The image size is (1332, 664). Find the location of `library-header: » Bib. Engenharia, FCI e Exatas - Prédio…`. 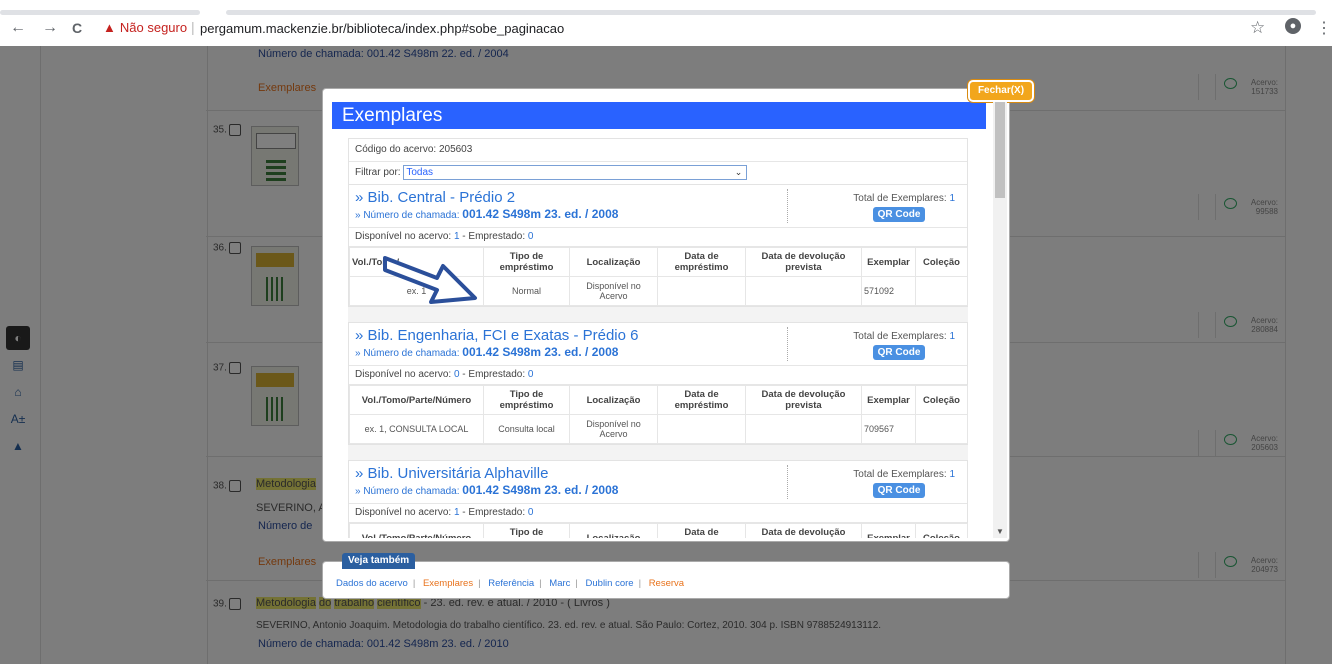

library-header: » Bib. Engenharia, FCI e Exatas - Prédio… is located at coordinates (658, 344).